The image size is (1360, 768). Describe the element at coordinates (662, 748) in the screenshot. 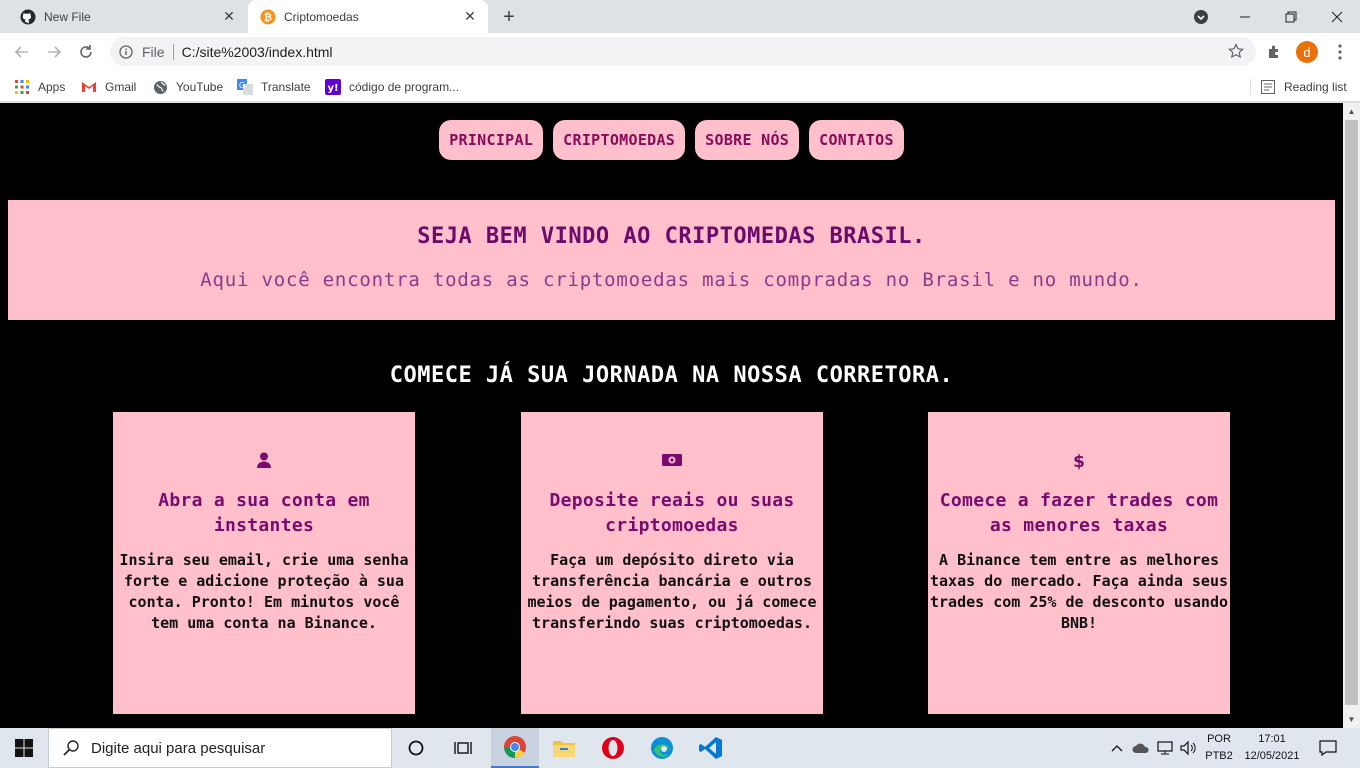

I see `edge-icon` at that location.